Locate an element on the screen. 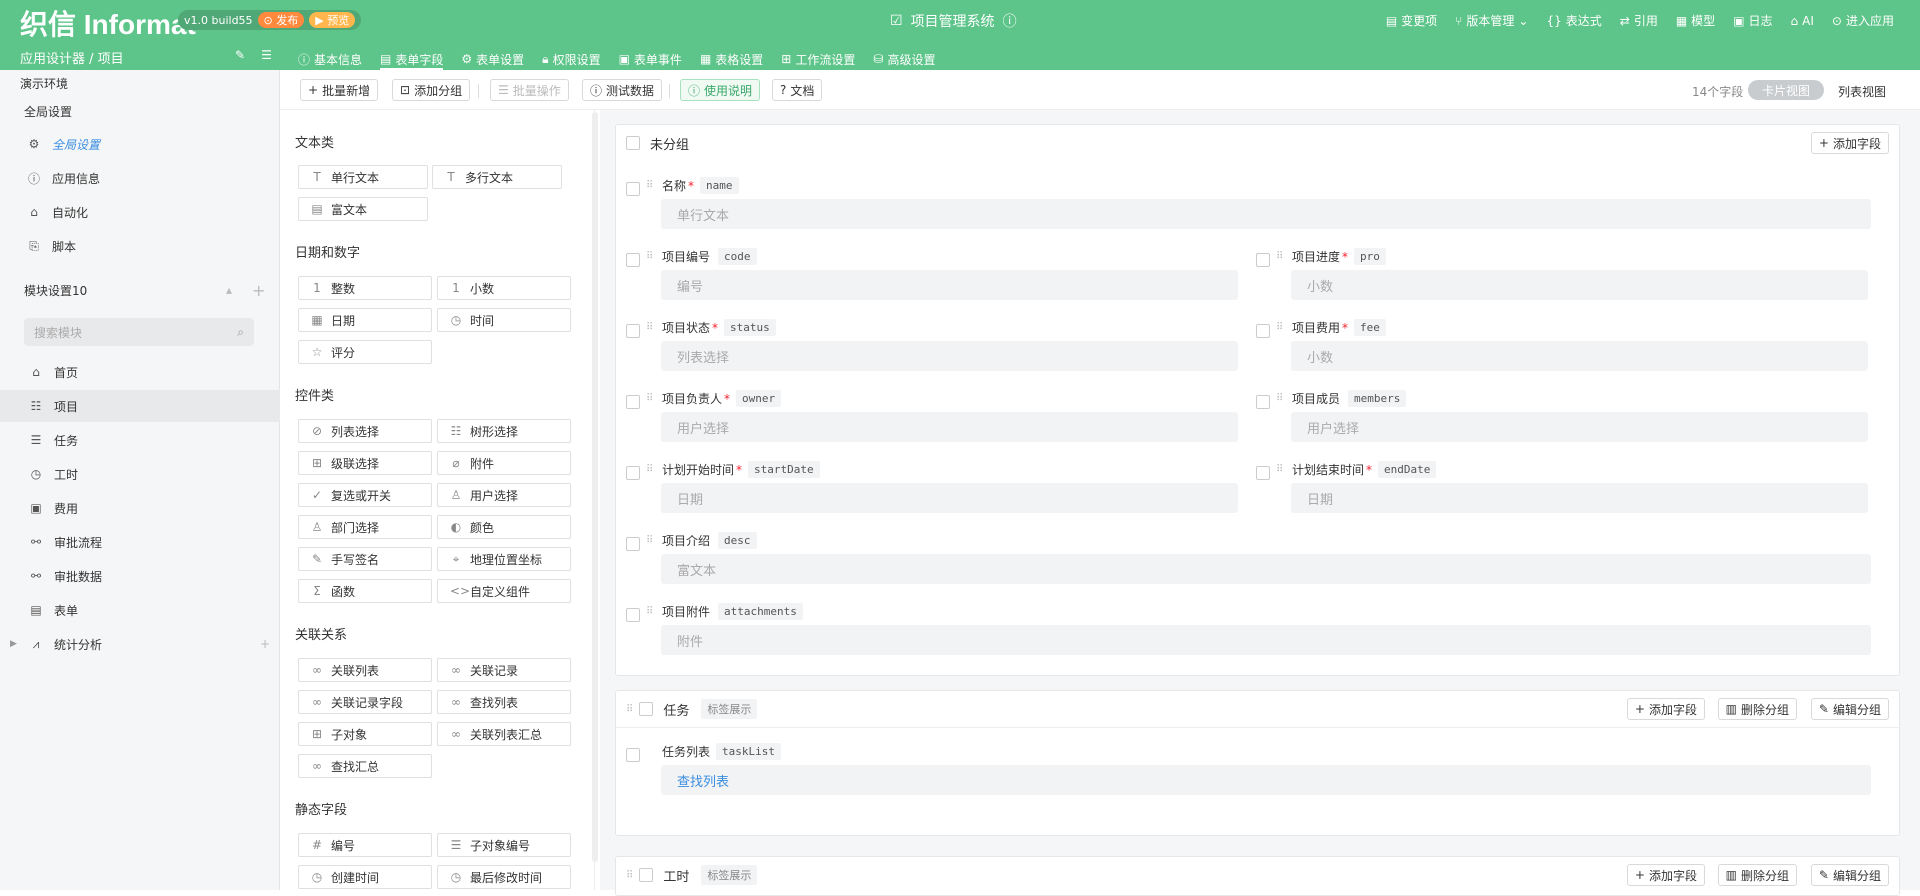 This screenshot has height=896, width=1920. palette-item-related-list: ∞ 关联列表 is located at coordinates (365, 670).